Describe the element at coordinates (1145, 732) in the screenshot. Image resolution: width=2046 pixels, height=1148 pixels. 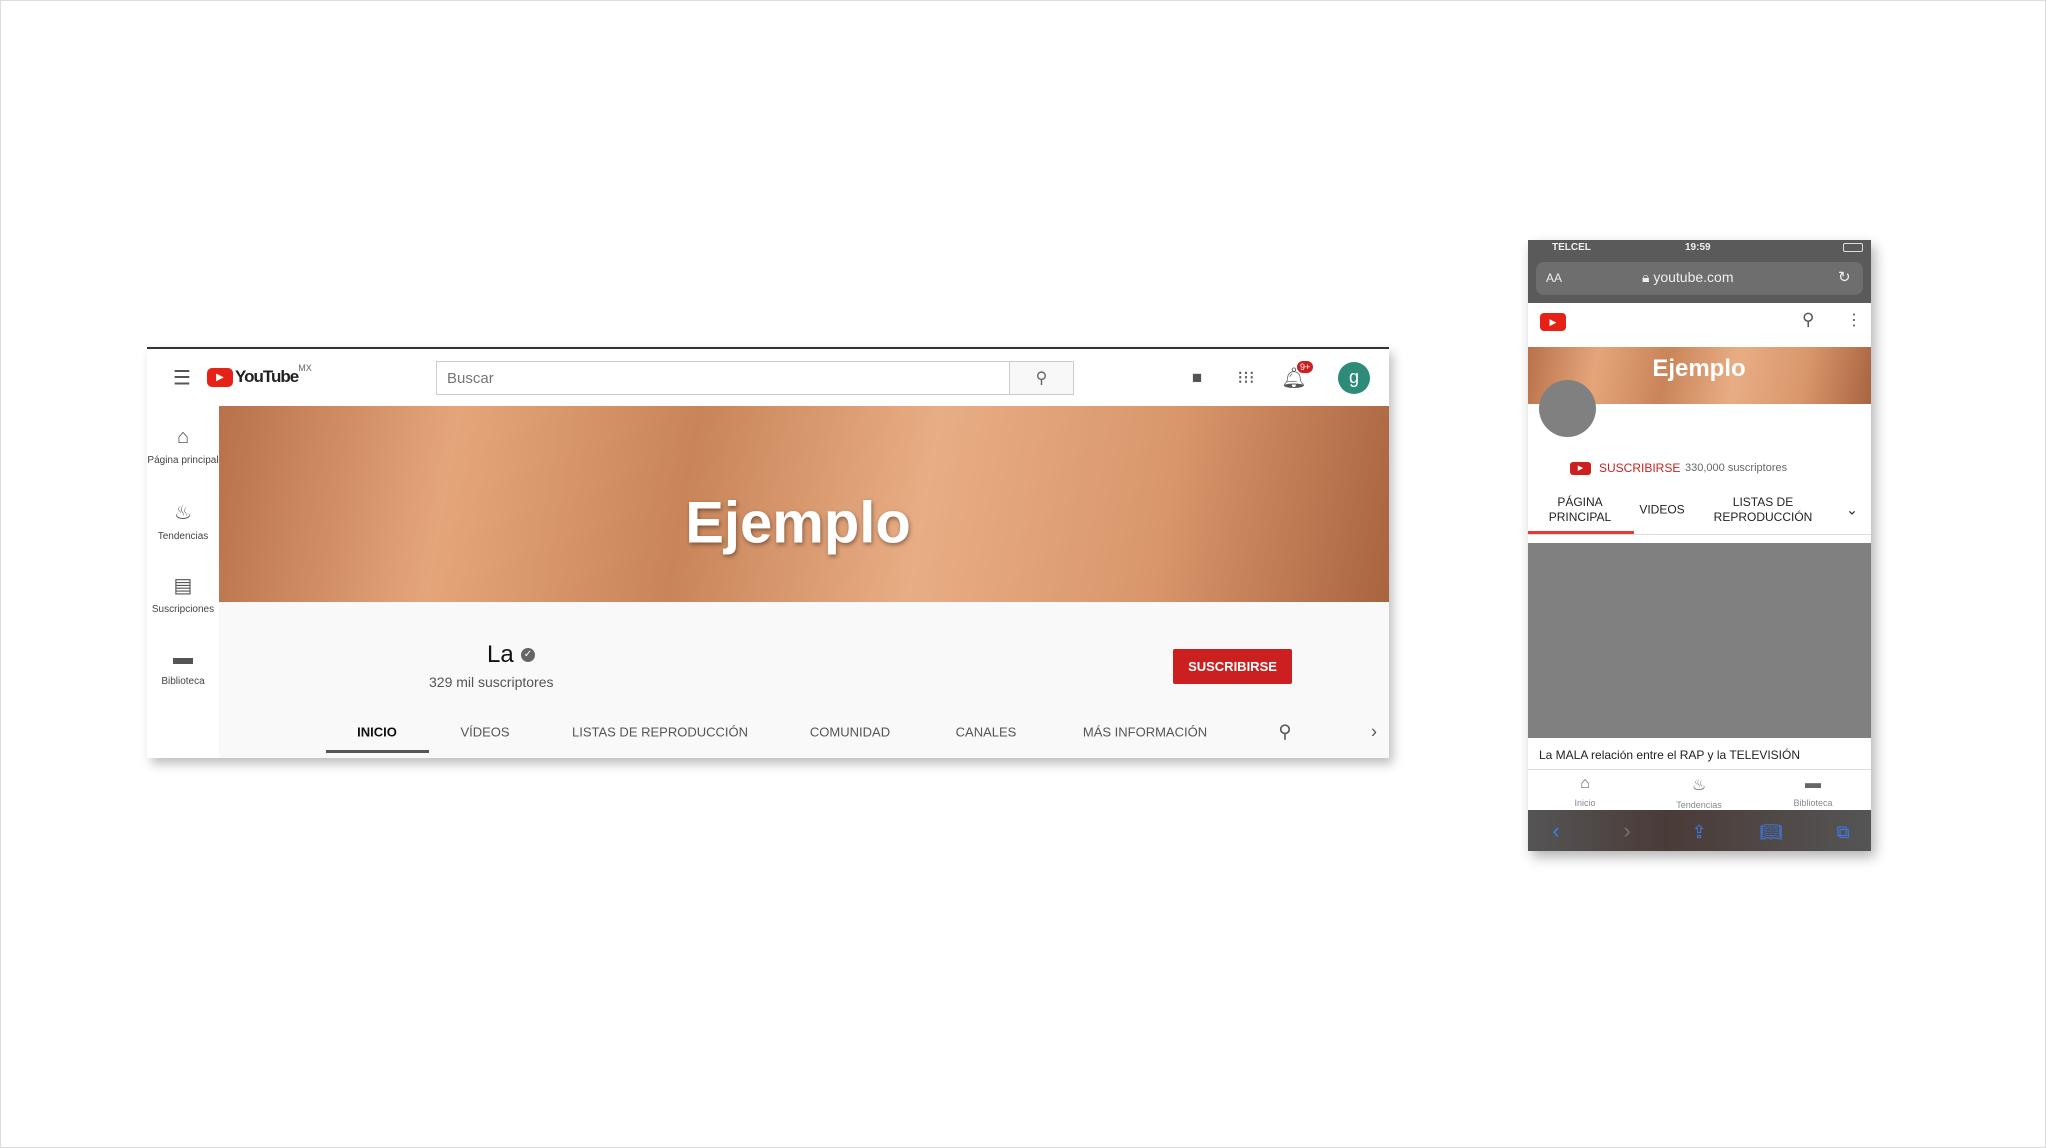
I see `tab-about: MÁS INFORMACIÓN` at that location.